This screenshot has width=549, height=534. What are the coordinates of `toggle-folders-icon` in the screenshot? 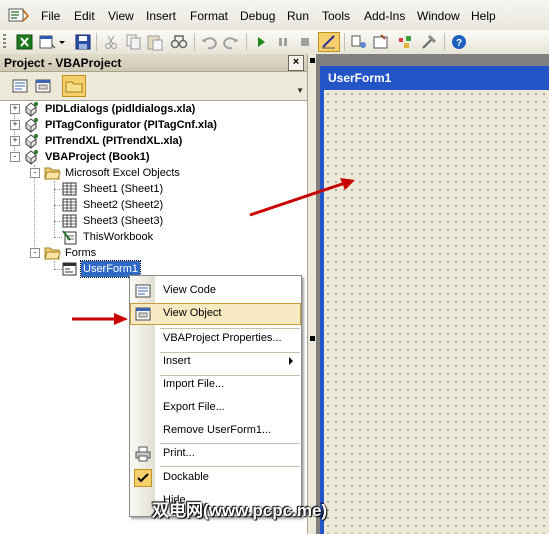 It's located at (74, 86).